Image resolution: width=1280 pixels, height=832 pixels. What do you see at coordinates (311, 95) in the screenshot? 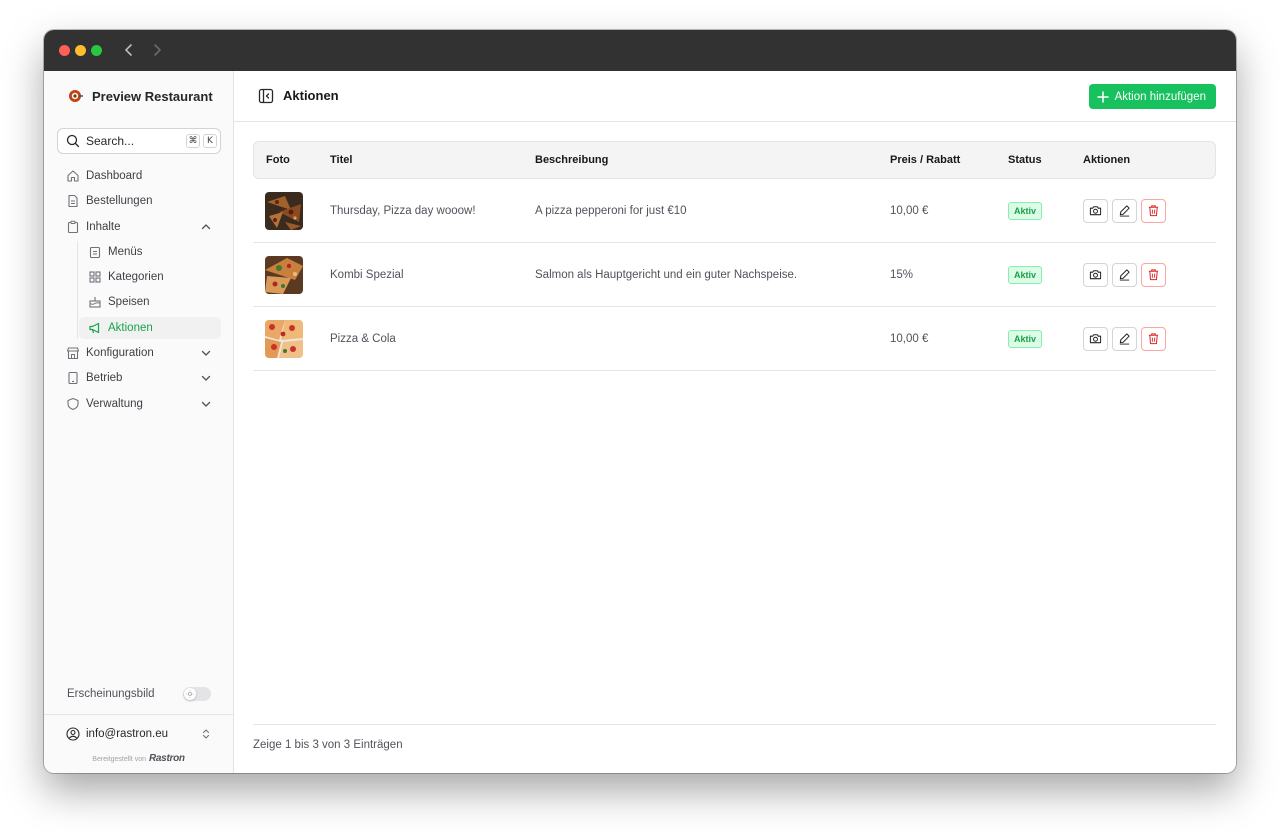
I see `page-title: Aktionen` at bounding box center [311, 95].